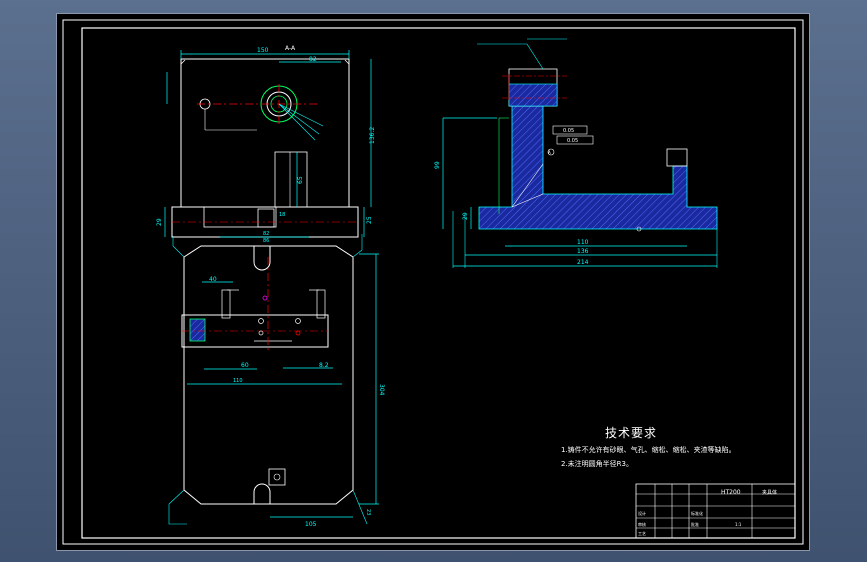 This screenshot has height=562, width=867. What do you see at coordinates (738, 524) in the screenshot?
I see `tb-scale: 1:1` at bounding box center [738, 524].